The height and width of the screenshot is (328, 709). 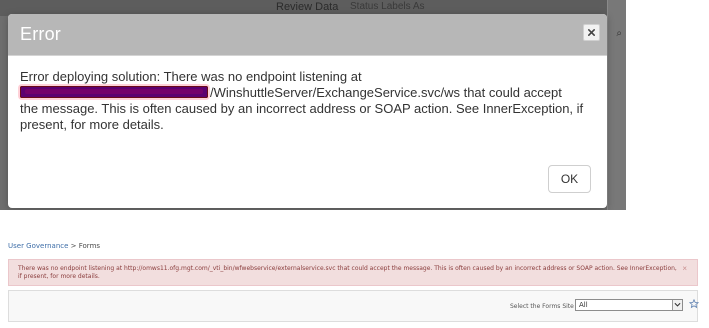 I want to click on background-tab-label-secondary: Status Labels As, so click(x=387, y=6).